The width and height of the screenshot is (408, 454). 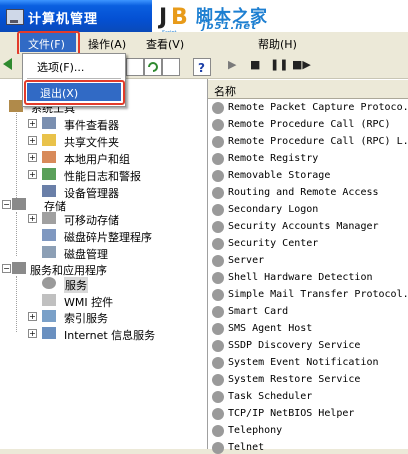 I want to click on list-item: System Restore Service, so click(x=294, y=379).